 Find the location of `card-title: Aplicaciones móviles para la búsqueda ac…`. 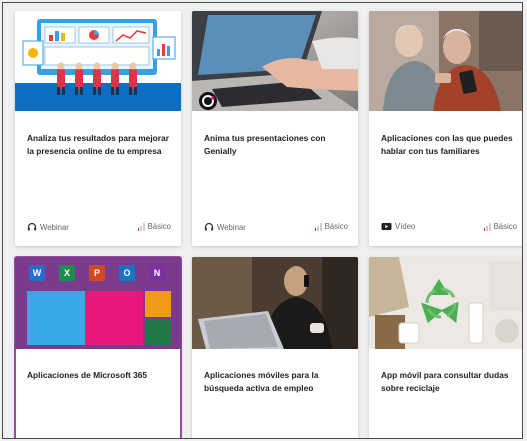

card-title: Aplicaciones móviles para la búsqueda ac… is located at coordinates (261, 381).